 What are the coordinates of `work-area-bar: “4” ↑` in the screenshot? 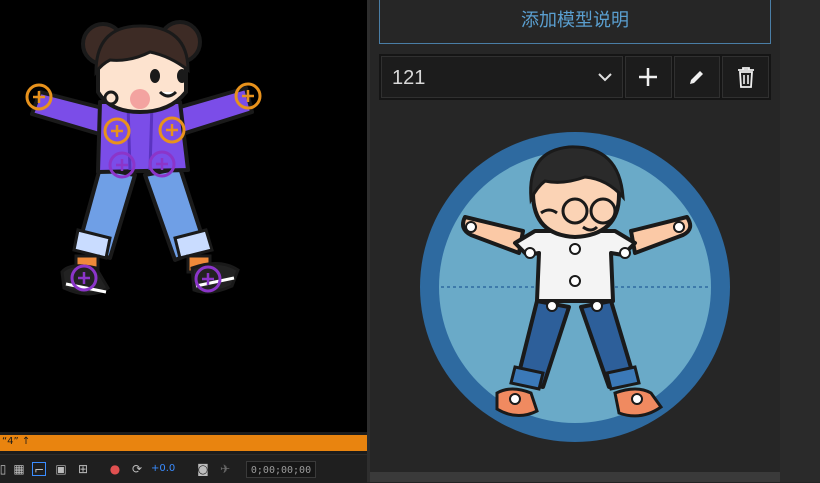 It's located at (183, 443).